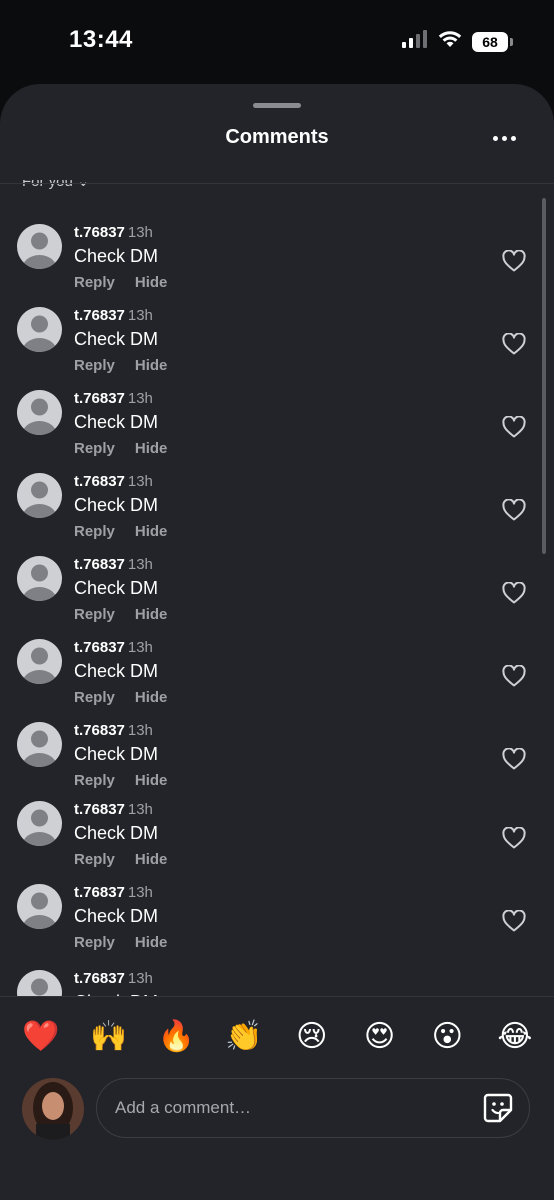 The width and height of the screenshot is (554, 1200). Describe the element at coordinates (313, 1108) in the screenshot. I see `add-comment-input` at that location.